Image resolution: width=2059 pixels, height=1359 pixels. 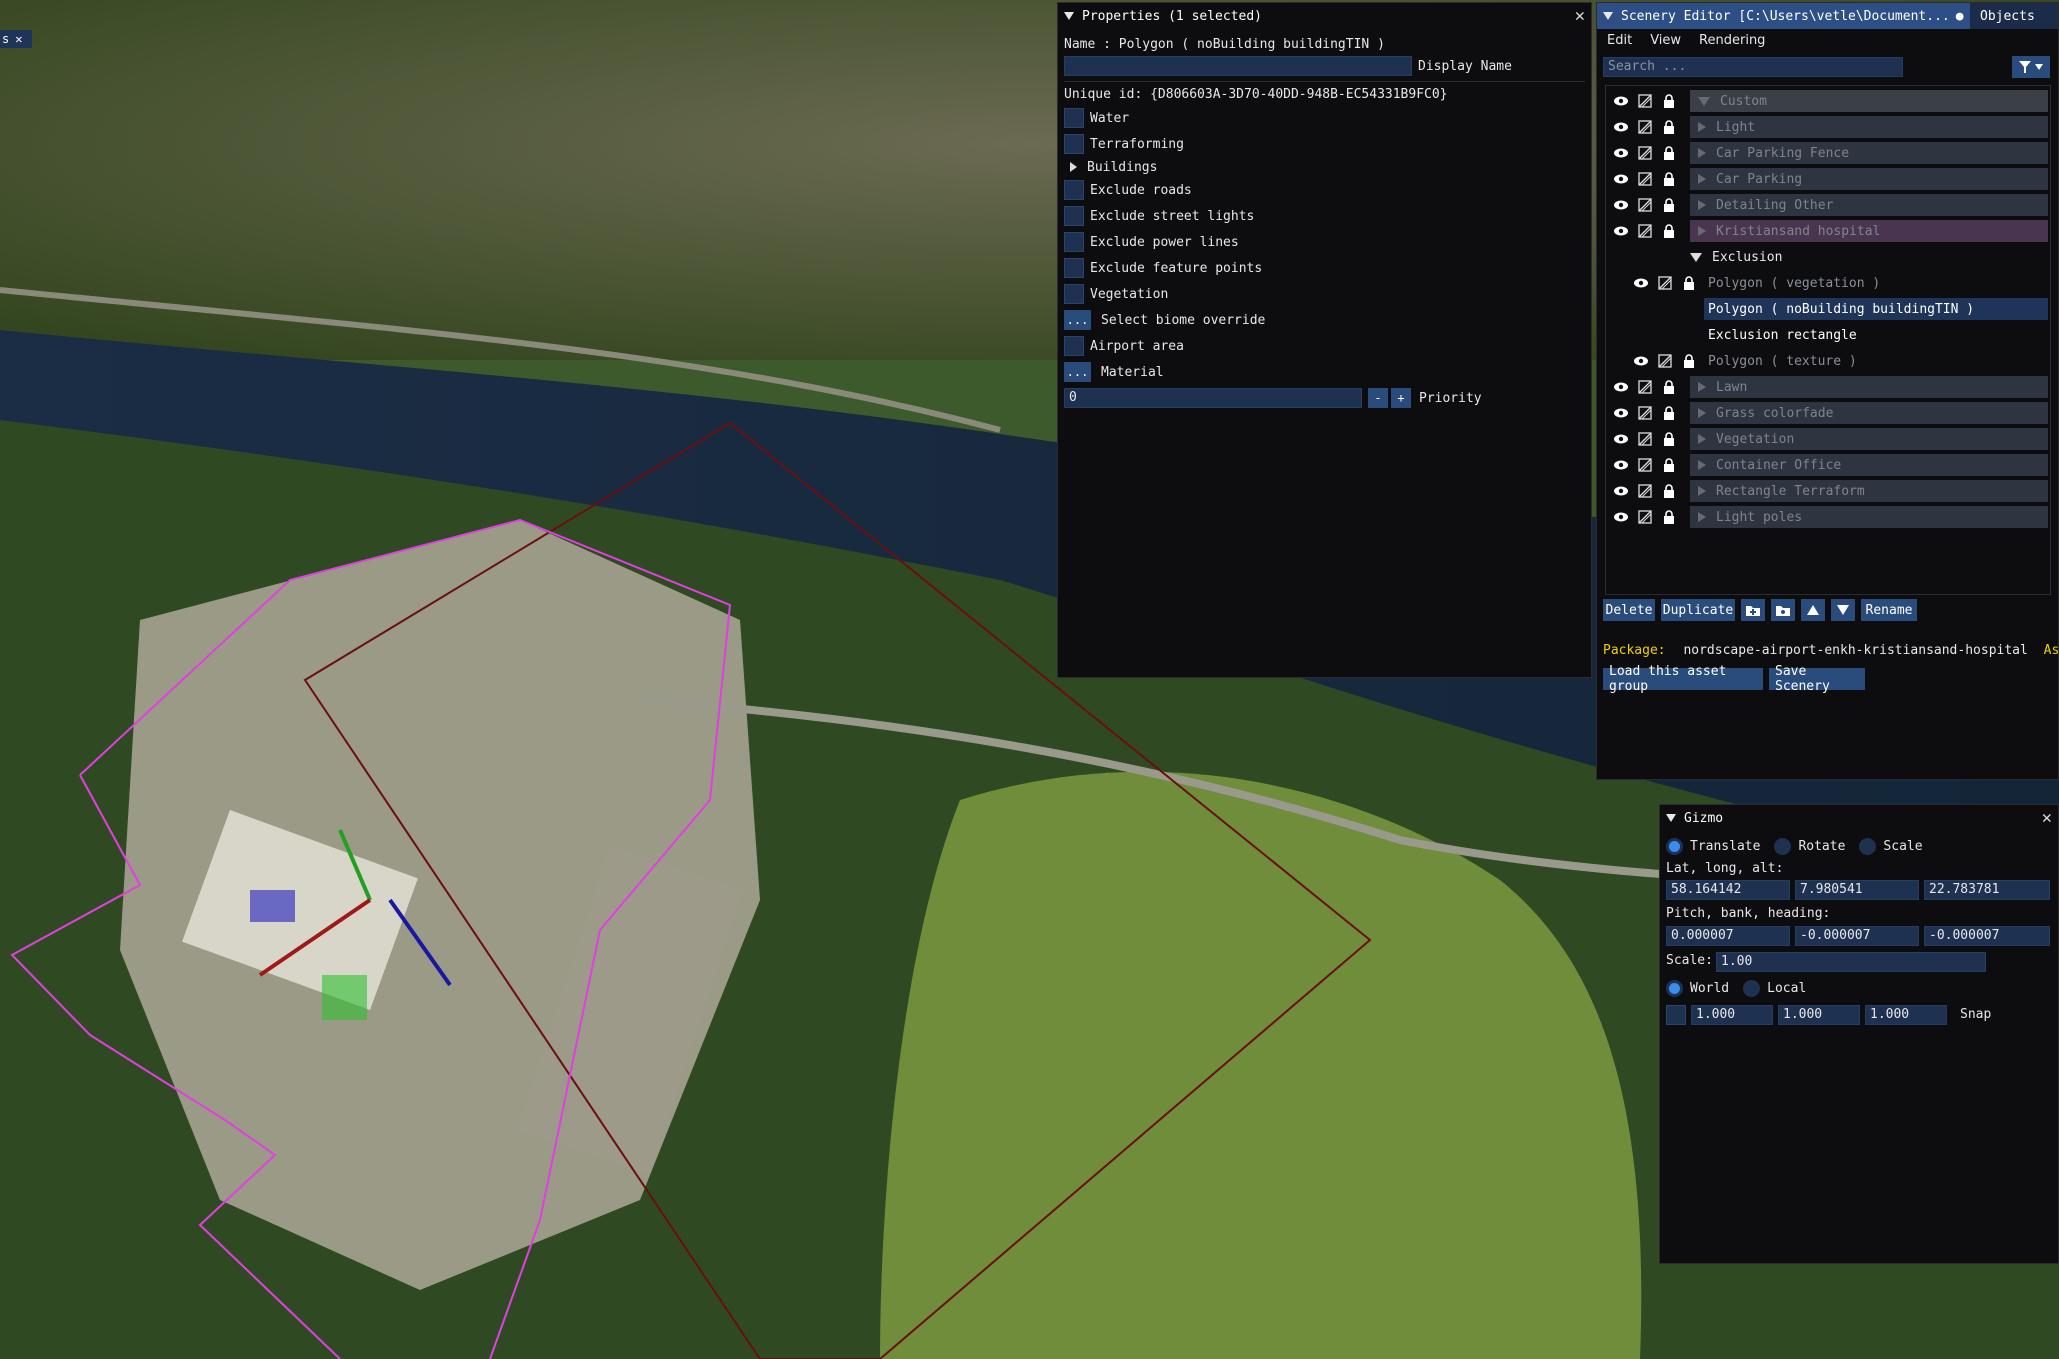 I want to click on tree-item-group: Detailing Other, so click(x=1830, y=205).